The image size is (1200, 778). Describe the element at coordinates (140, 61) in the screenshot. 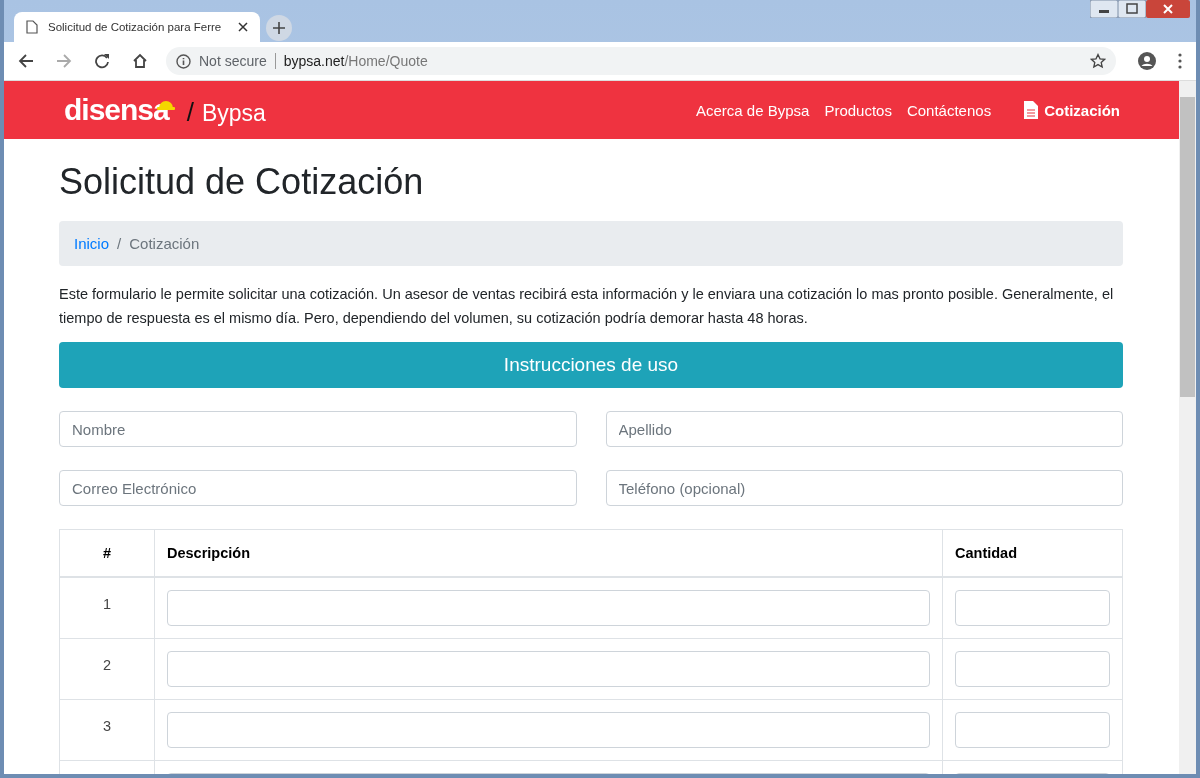

I see `home-icon` at that location.